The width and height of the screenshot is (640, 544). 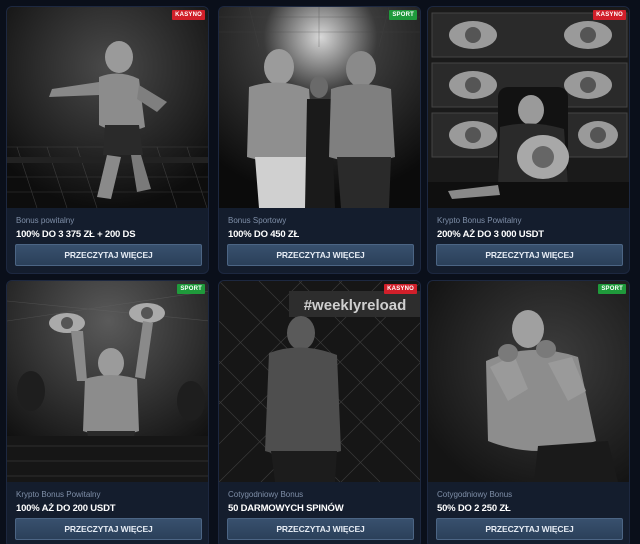 I want to click on bonus-offer: 100% DO 3 375 ZŁ + 200 DS, so click(x=76, y=234).